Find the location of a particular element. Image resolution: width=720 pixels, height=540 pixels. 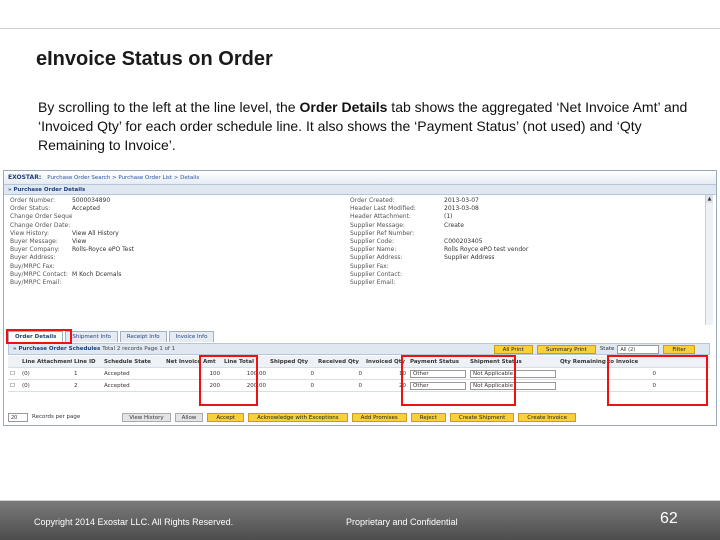

filter-button: Filter is located at coordinates (679, 349).